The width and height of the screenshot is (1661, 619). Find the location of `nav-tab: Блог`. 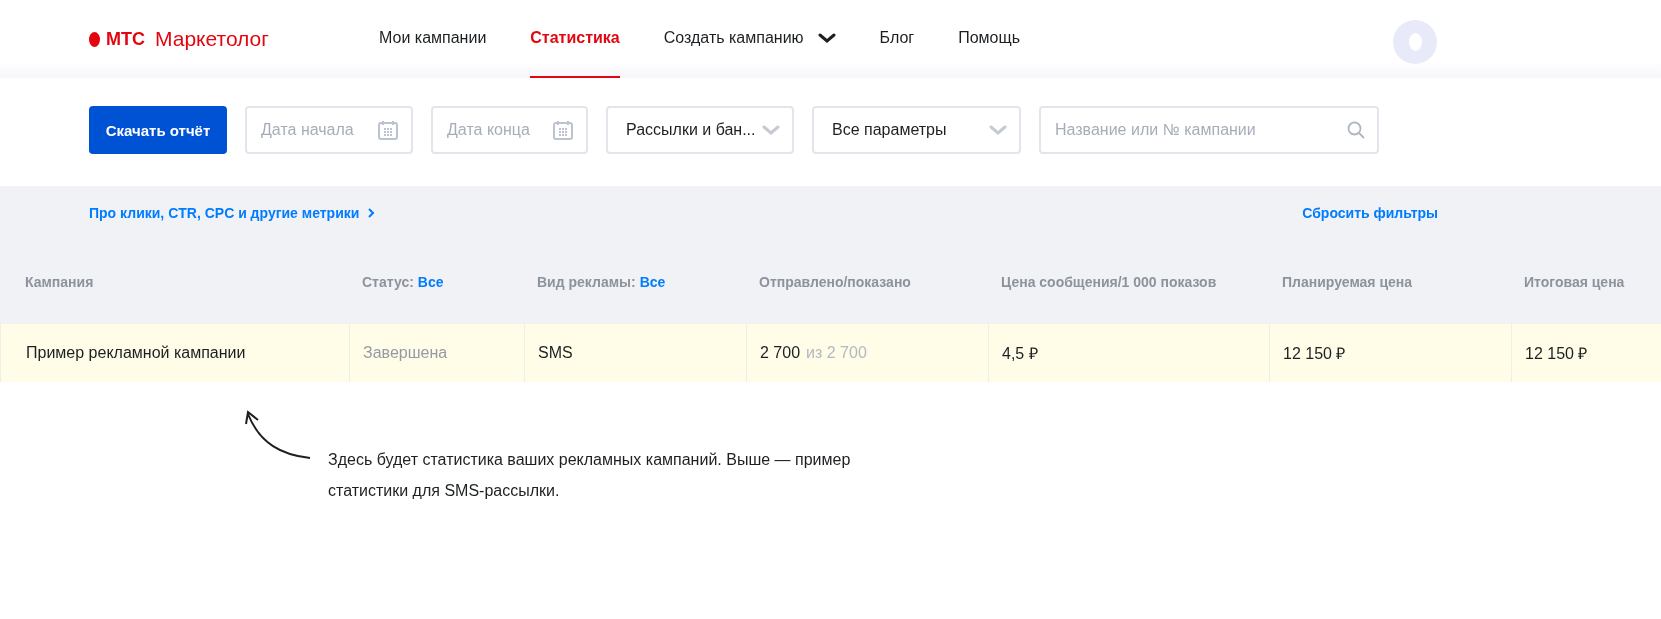

nav-tab: Блог is located at coordinates (897, 39).